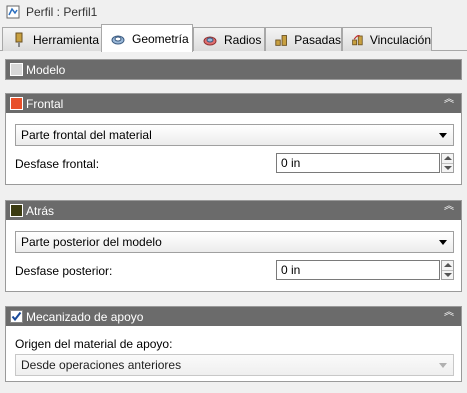 This screenshot has width=467, height=393. Describe the element at coordinates (233, 12) in the screenshot. I see `title-bar: Perfil : Perfil1` at that location.